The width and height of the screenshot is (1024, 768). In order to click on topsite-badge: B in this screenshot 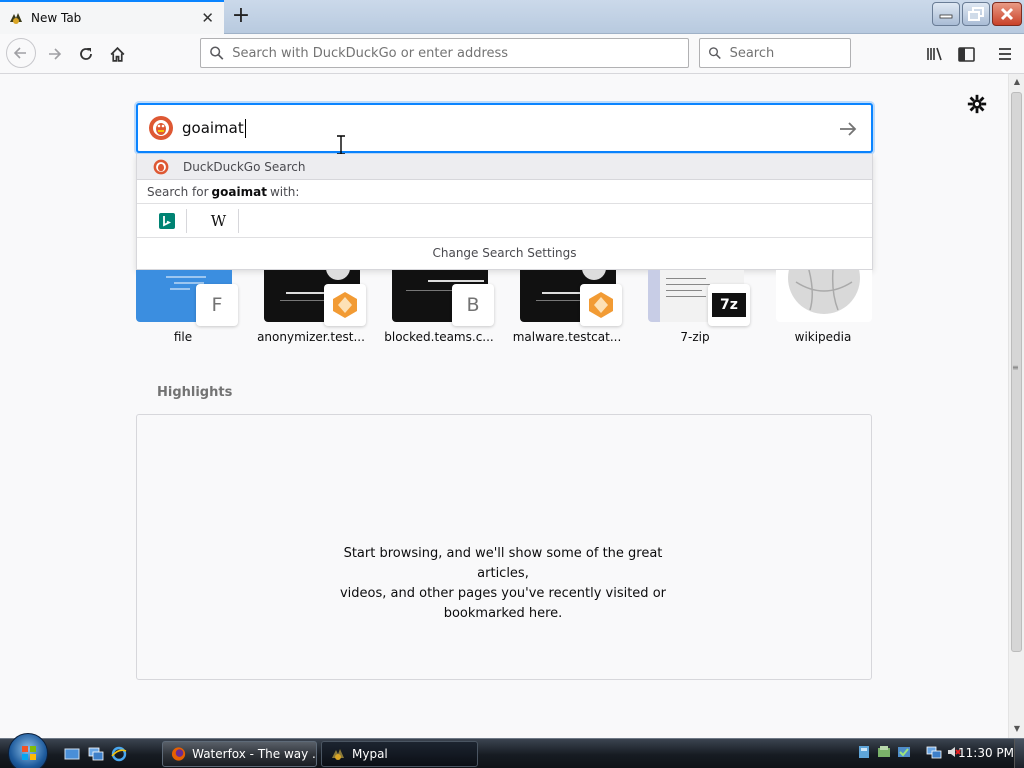, I will do `click(473, 305)`.